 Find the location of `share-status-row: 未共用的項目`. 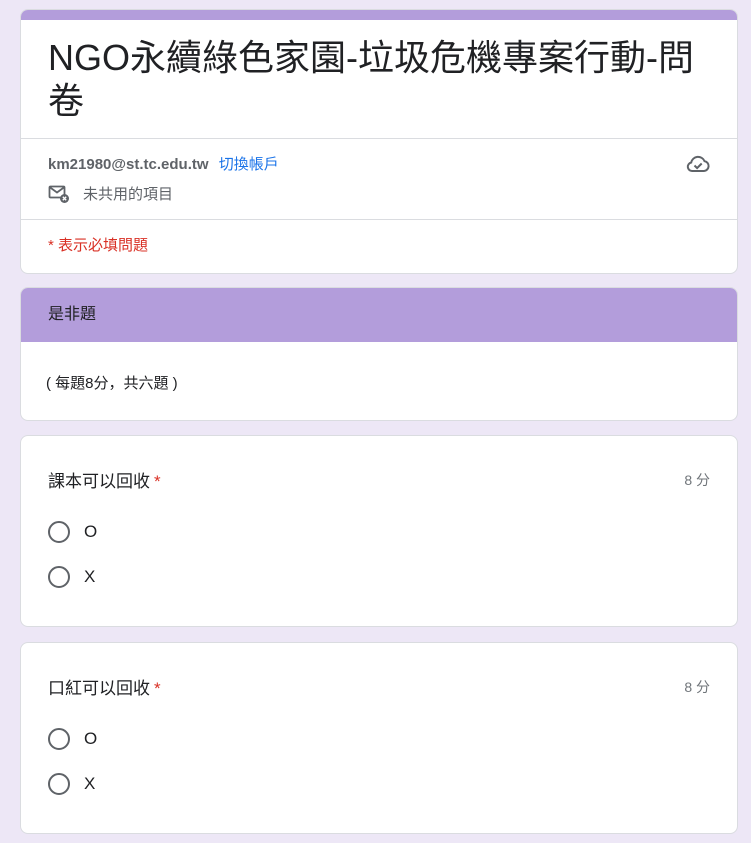

share-status-row: 未共用的項目 is located at coordinates (110, 193).